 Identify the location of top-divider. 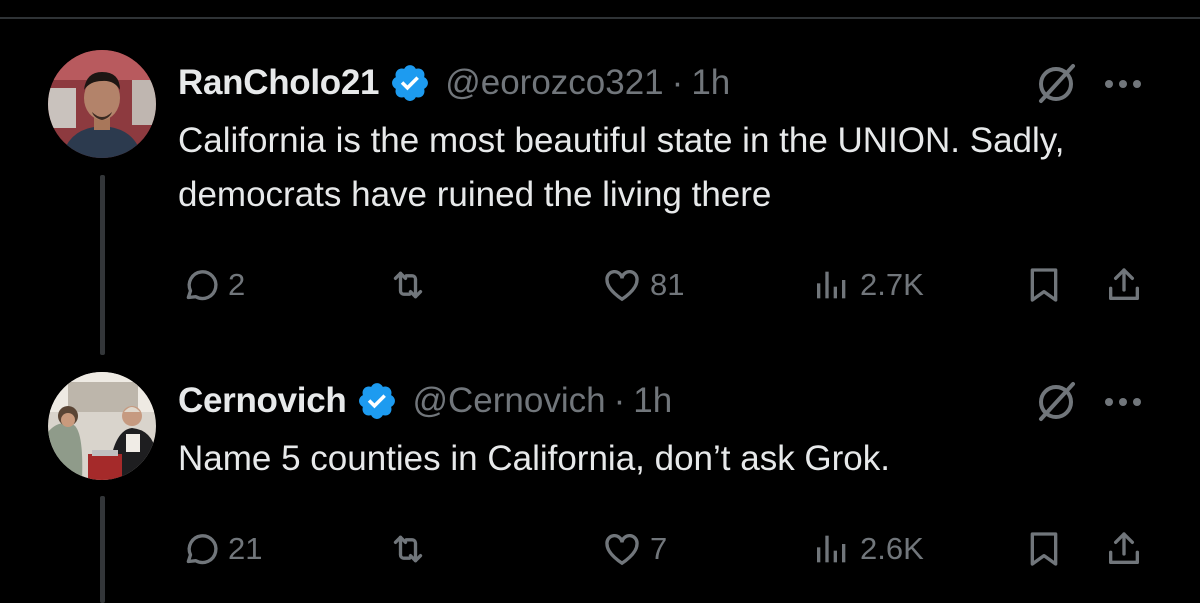
(600, 18).